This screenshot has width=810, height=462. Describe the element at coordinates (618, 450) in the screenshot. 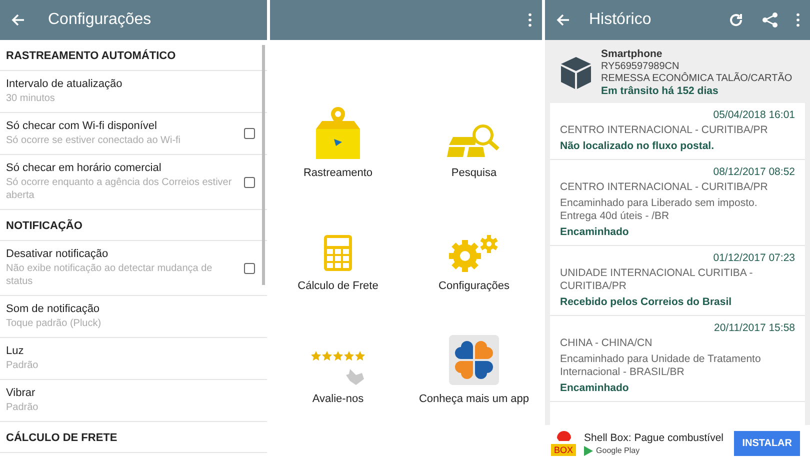

I see `store-name: Google Play` at that location.